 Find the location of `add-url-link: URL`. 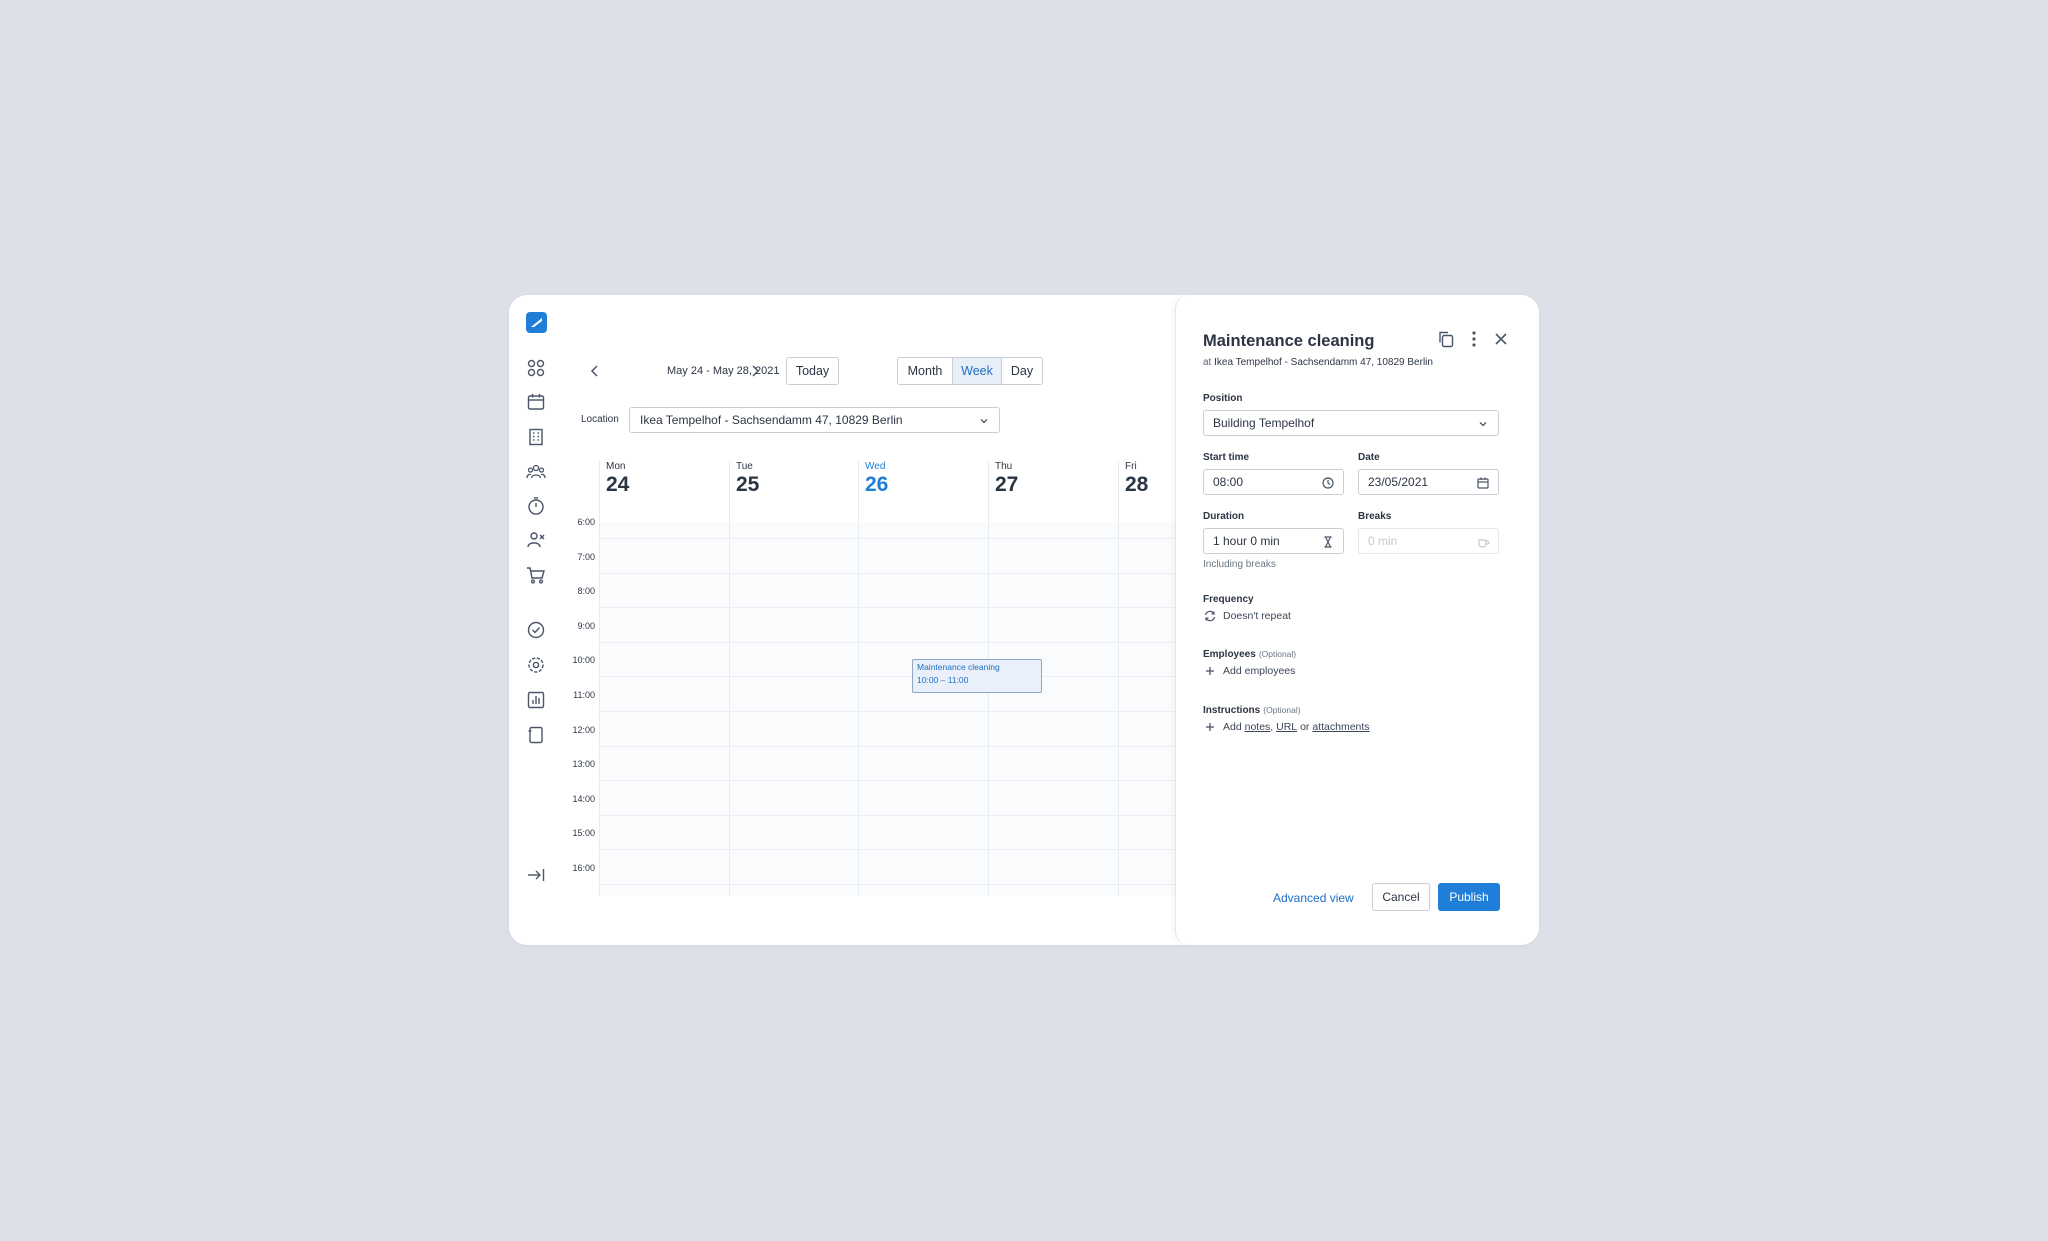

add-url-link: URL is located at coordinates (1286, 727).